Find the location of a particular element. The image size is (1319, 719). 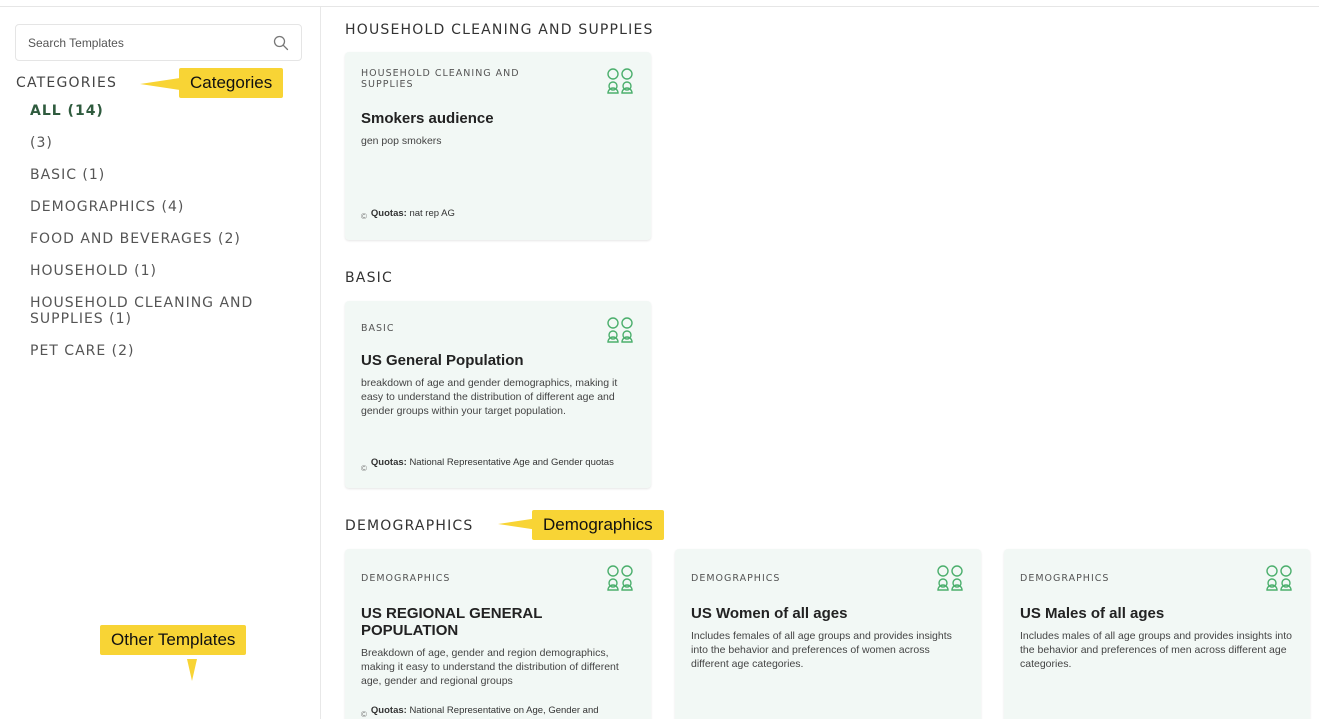

card-title: US Women of all ages is located at coordinates (769, 613).